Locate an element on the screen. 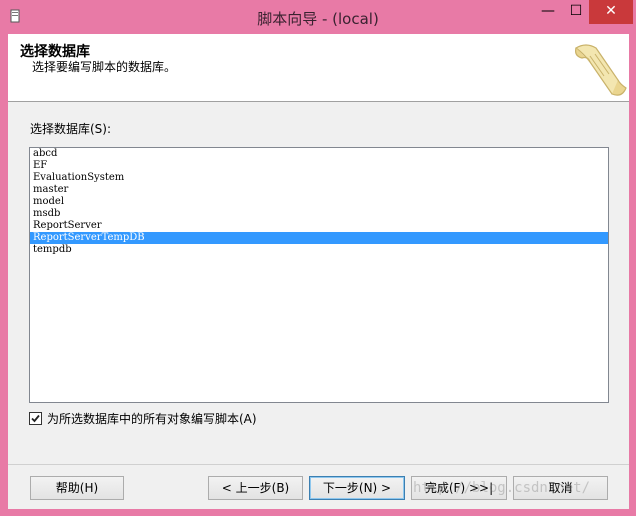 This screenshot has width=636, height=516. script-all-objects-checkbox is located at coordinates (35, 418).